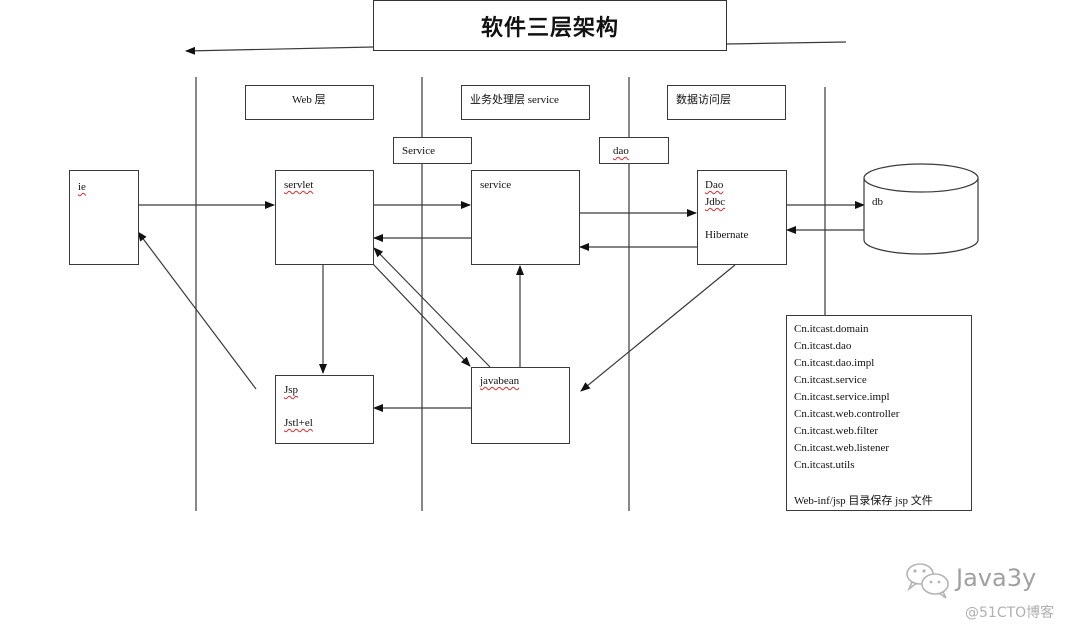  I want to click on wechat-icon, so click(927, 581).